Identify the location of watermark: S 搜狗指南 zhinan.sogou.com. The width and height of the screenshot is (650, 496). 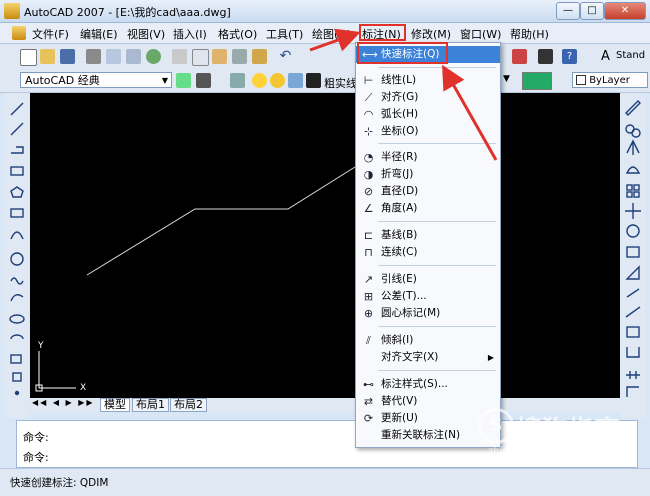
(562, 435).